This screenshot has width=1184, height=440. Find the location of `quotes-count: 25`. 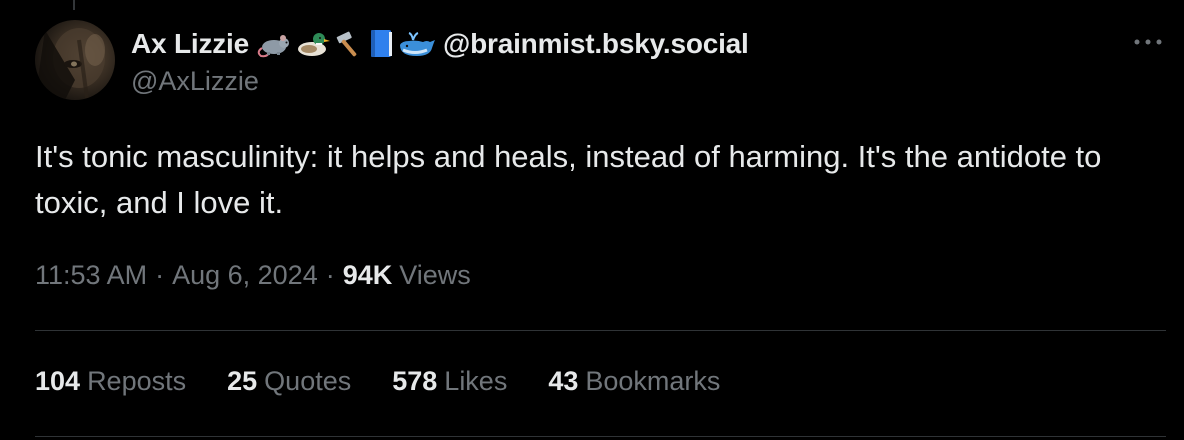

quotes-count: 25 is located at coordinates (242, 381).